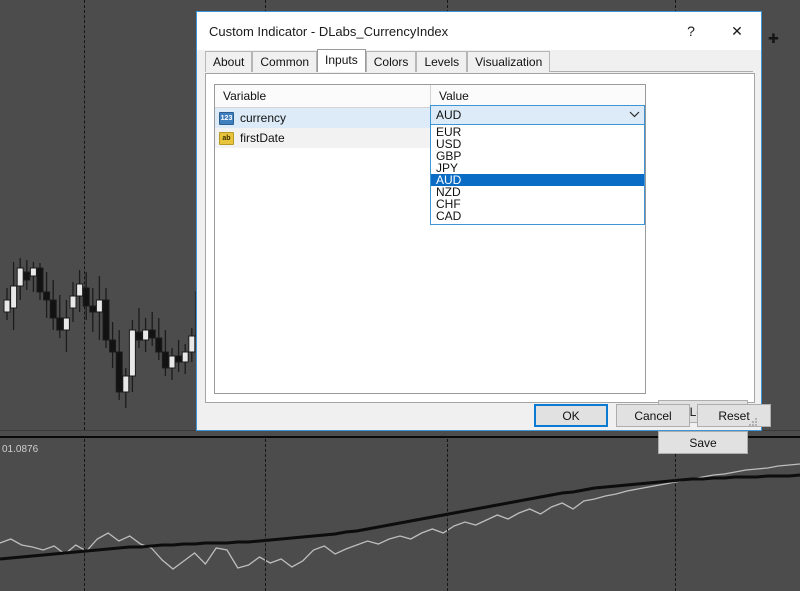 The height and width of the screenshot is (591, 800). Describe the element at coordinates (229, 61) in the screenshot. I see `tab-about: About` at that location.